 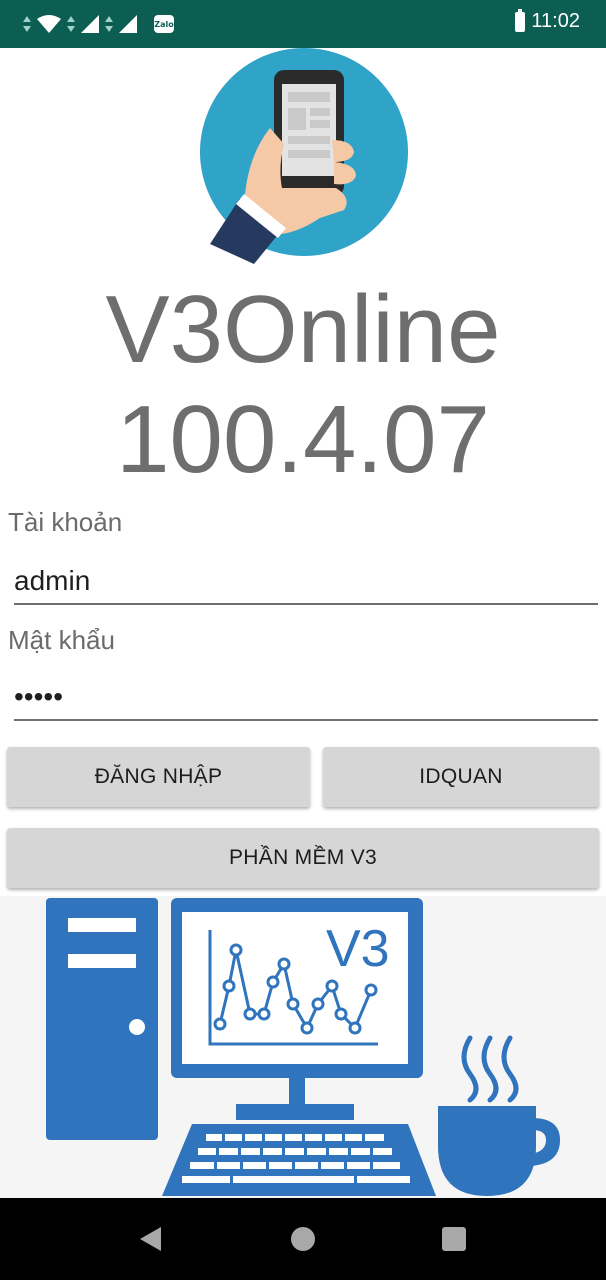 I want to click on username-label: Tài khoản, so click(x=65, y=522).